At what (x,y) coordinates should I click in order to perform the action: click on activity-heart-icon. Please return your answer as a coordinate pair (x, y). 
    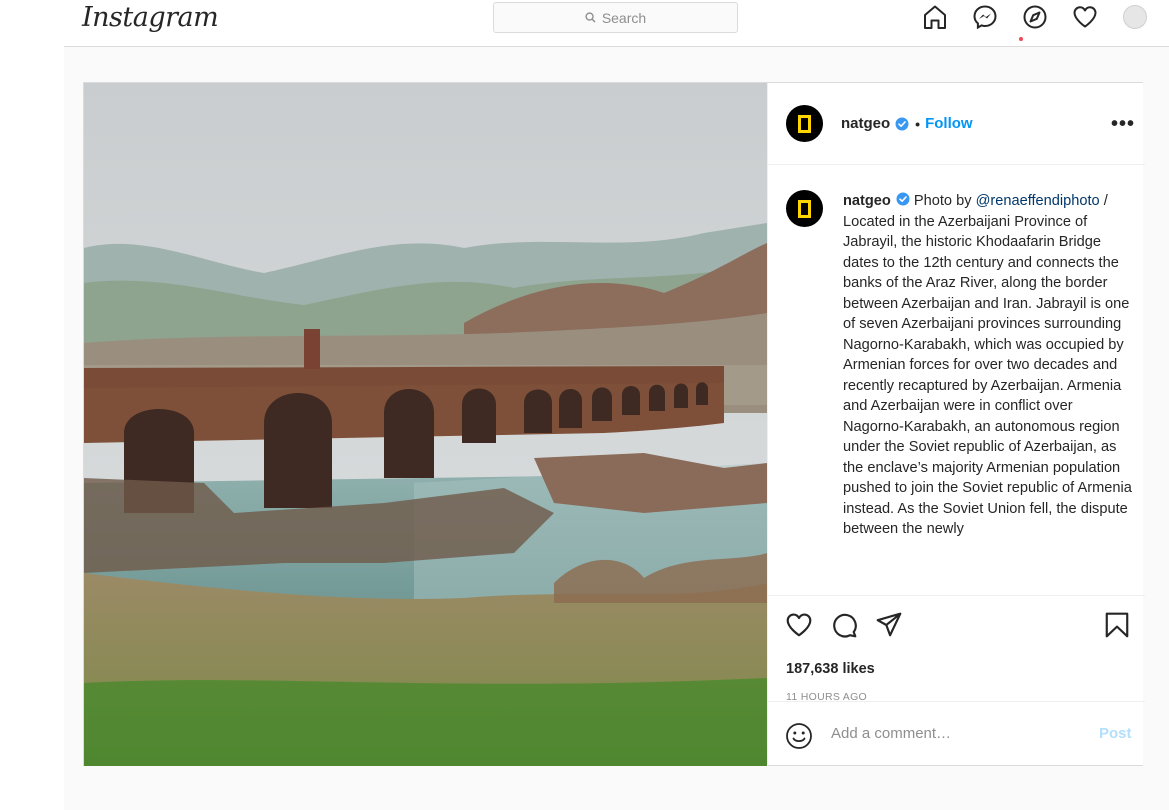
    Looking at the image, I should click on (1085, 17).